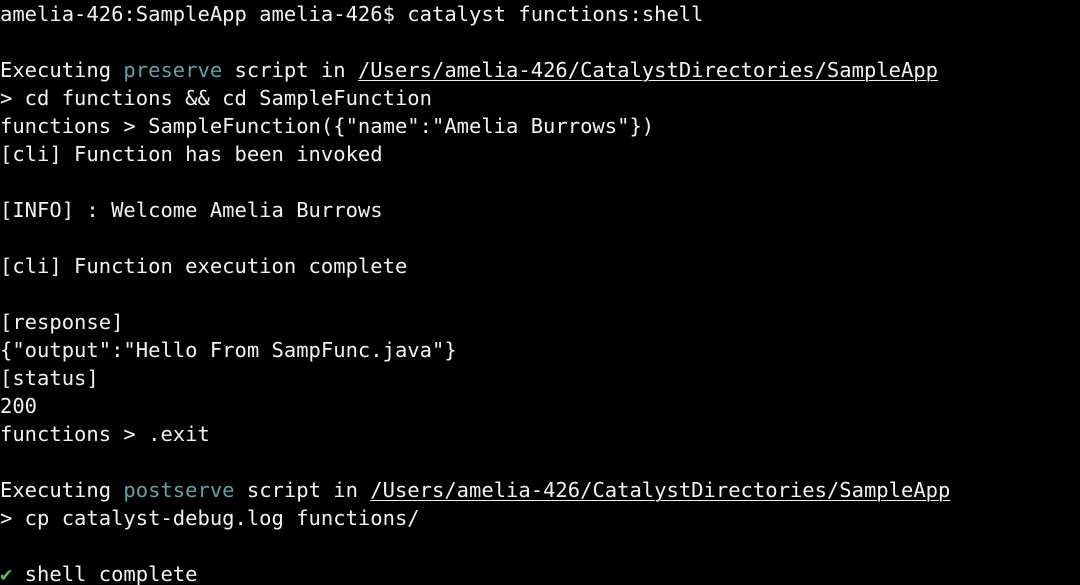  Describe the element at coordinates (475, 378) in the screenshot. I see `status-header-line: [status]` at that location.